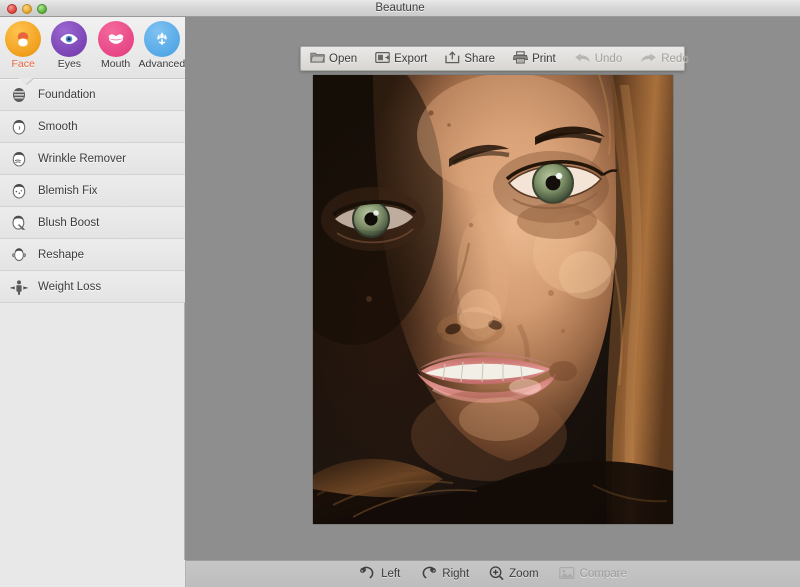  What do you see at coordinates (69, 64) in the screenshot?
I see `category-label: Eyes` at bounding box center [69, 64].